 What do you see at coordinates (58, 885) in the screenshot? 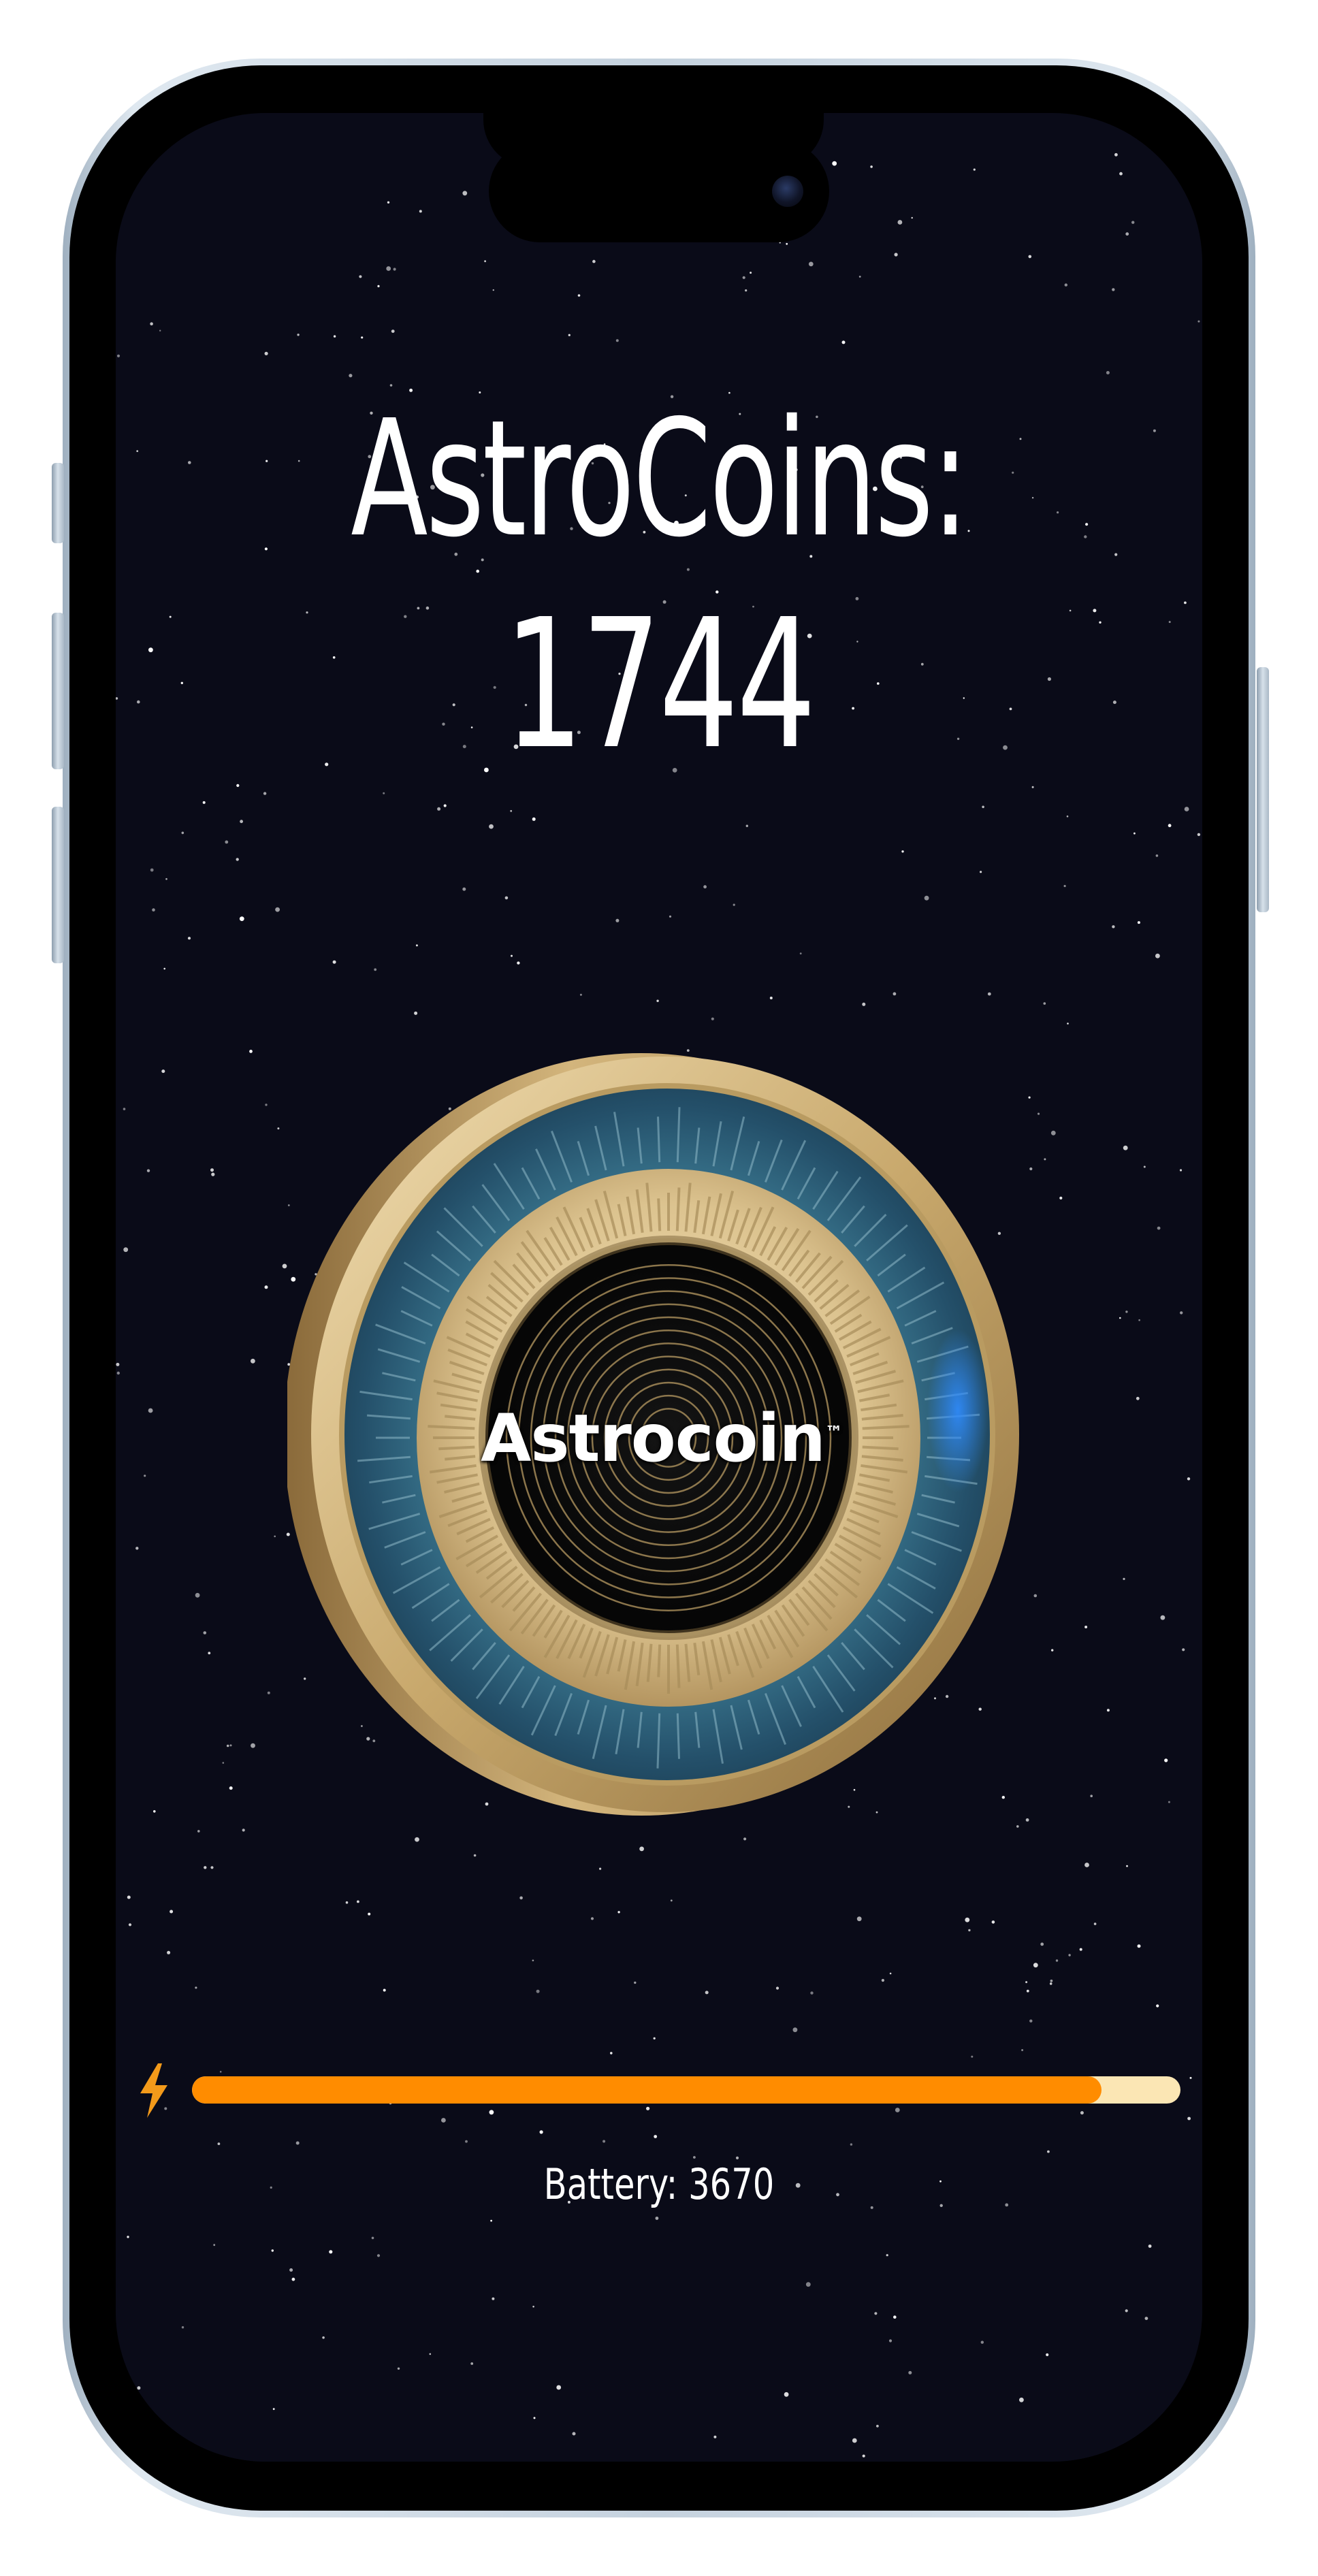
I see `volume-down-button` at bounding box center [58, 885].